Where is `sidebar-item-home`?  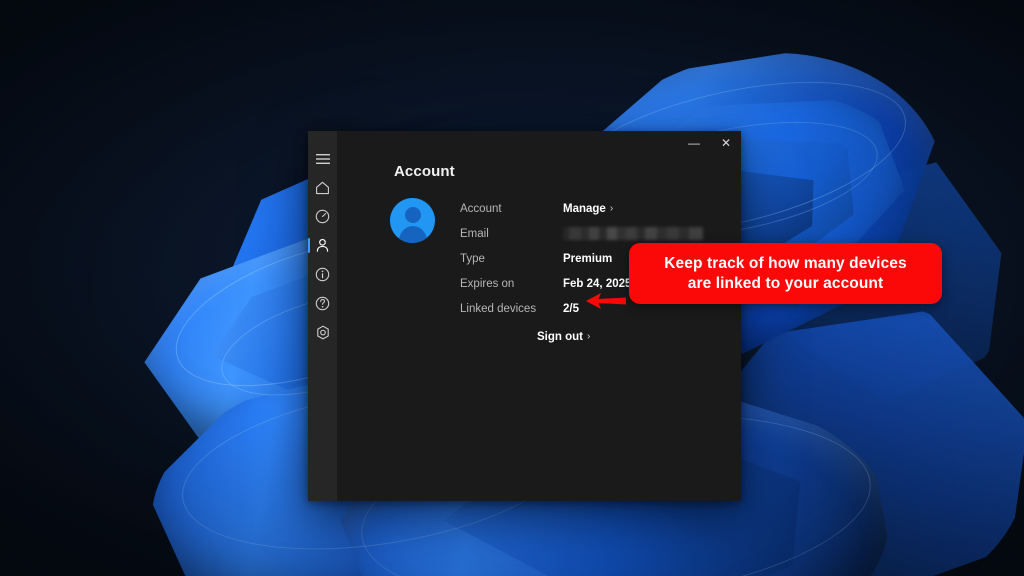 sidebar-item-home is located at coordinates (322, 187).